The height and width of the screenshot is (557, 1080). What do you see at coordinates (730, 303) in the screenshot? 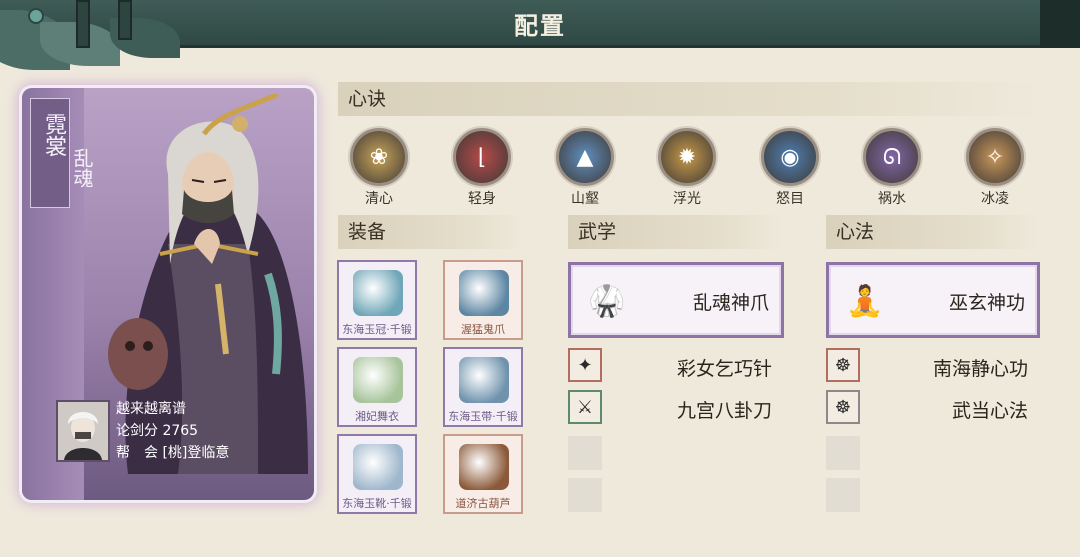
I see `wuxue-main-name: 乱魂神爪` at bounding box center [730, 303].